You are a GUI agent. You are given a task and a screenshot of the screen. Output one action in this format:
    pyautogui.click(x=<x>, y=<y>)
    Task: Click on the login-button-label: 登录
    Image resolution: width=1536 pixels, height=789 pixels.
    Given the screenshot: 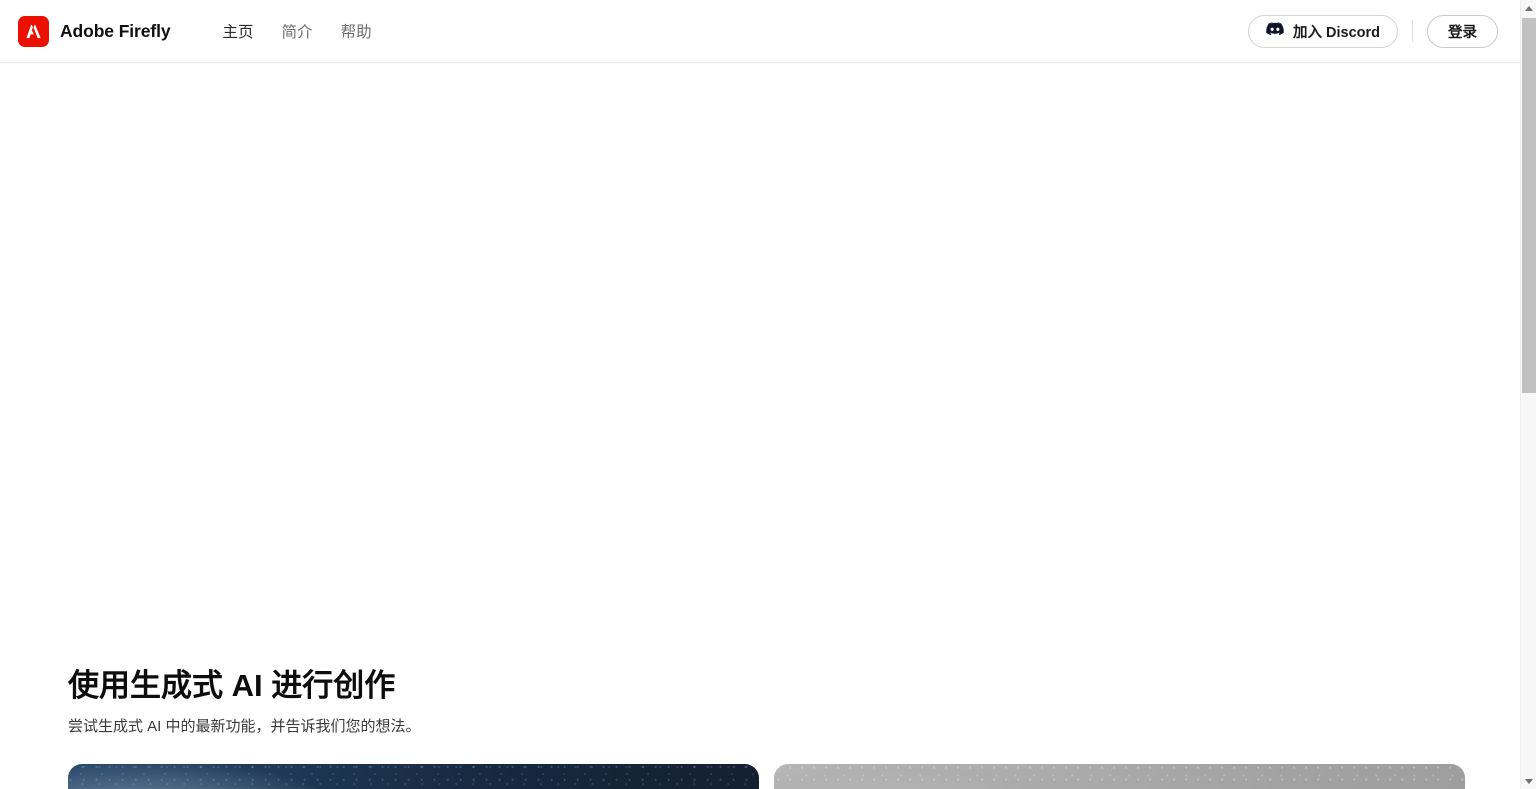 What is the action you would take?
    pyautogui.click(x=1462, y=32)
    